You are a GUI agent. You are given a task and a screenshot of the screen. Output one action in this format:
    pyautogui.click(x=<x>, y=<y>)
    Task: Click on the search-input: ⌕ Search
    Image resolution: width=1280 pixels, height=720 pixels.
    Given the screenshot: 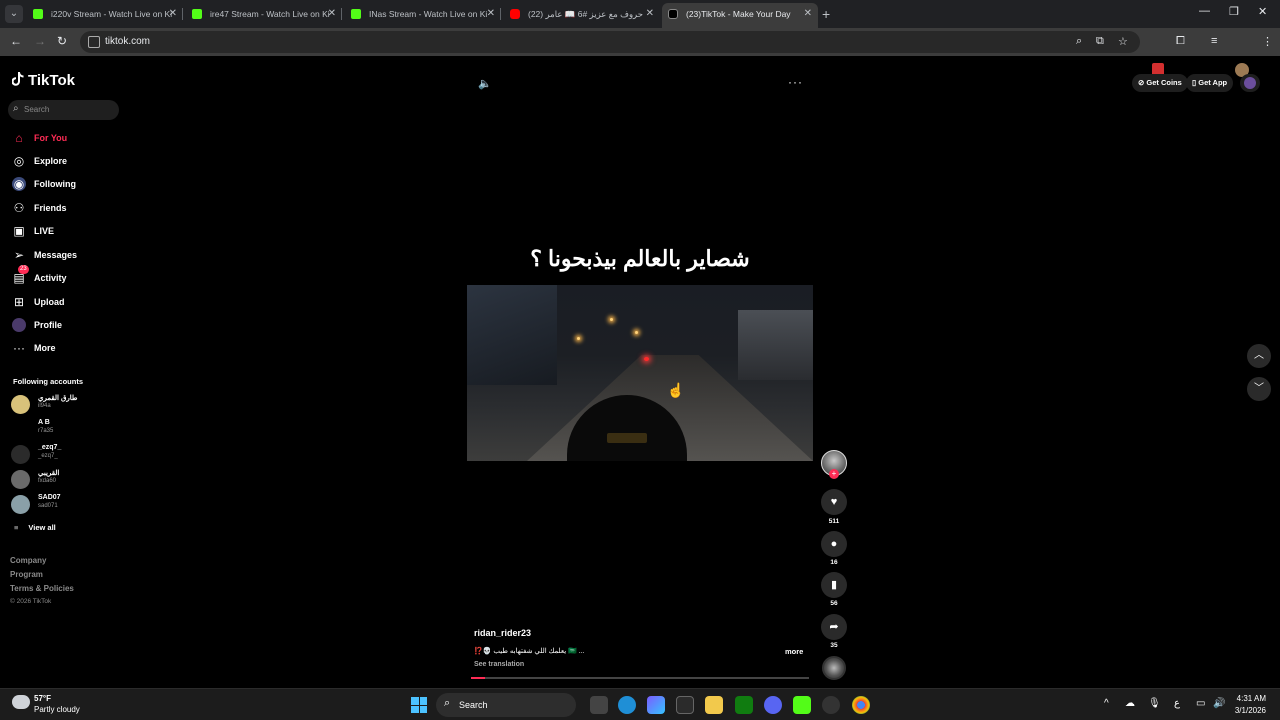 What is the action you would take?
    pyautogui.click(x=63, y=110)
    